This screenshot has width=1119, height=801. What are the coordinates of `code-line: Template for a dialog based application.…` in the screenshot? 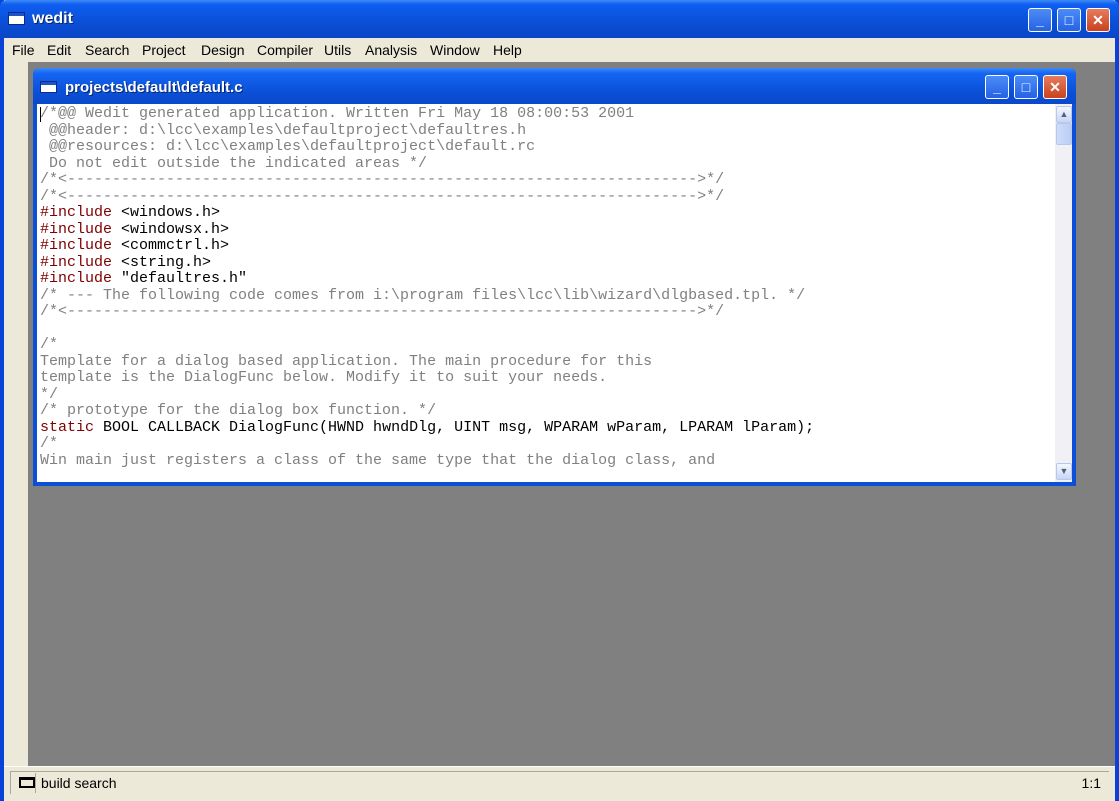 It's located at (346, 361).